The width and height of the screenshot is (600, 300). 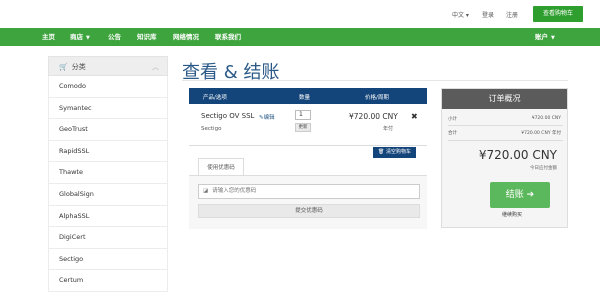 I want to click on subtotal-label: 小计, so click(x=452, y=119).